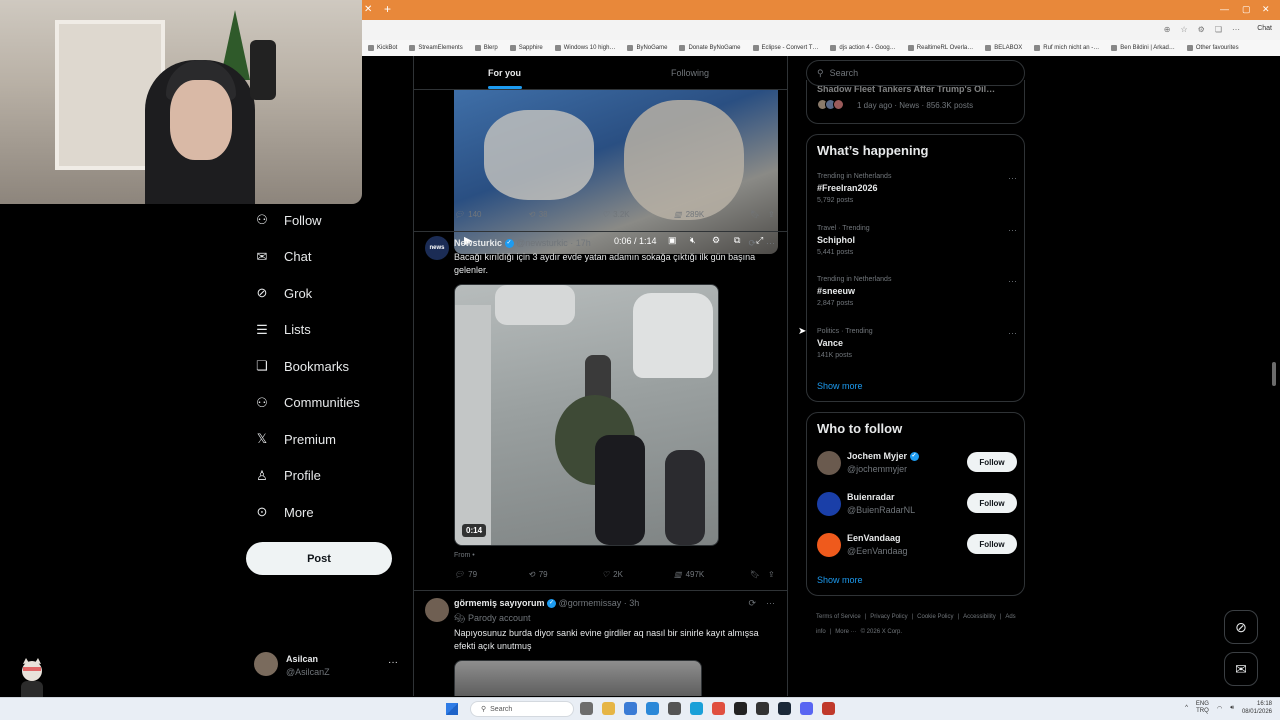 The width and height of the screenshot is (1280, 720). Describe the element at coordinates (608, 708) in the screenshot. I see `file-explorer-icon` at that location.